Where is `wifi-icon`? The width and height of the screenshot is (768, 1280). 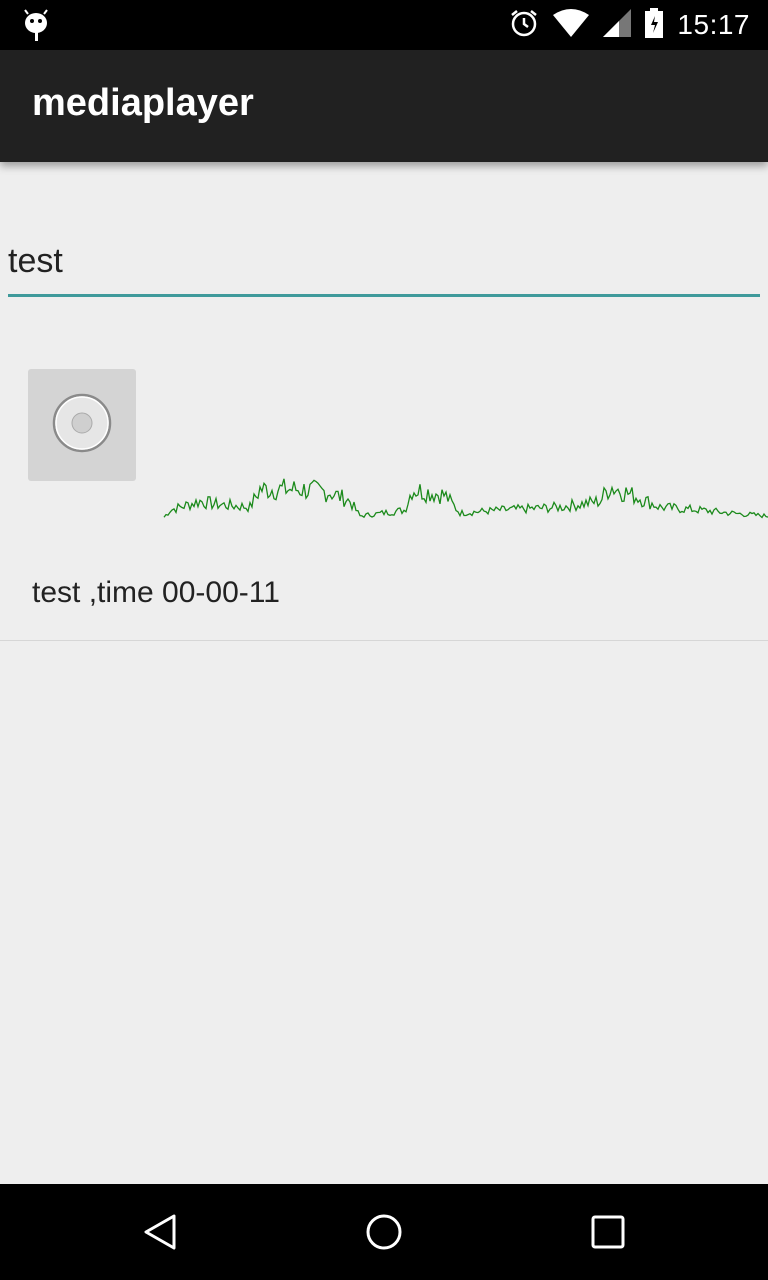
wifi-icon is located at coordinates (571, 25).